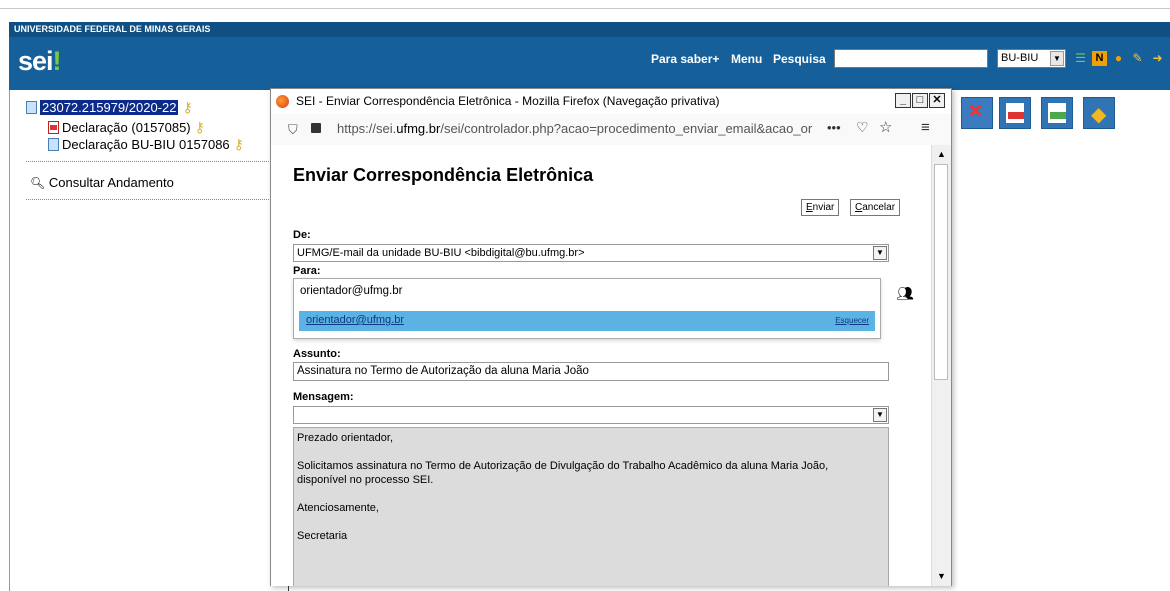 Image resolution: width=1170 pixels, height=591 pixels. Describe the element at coordinates (1137, 58) in the screenshot. I see `tools-icon: ✎` at that location.